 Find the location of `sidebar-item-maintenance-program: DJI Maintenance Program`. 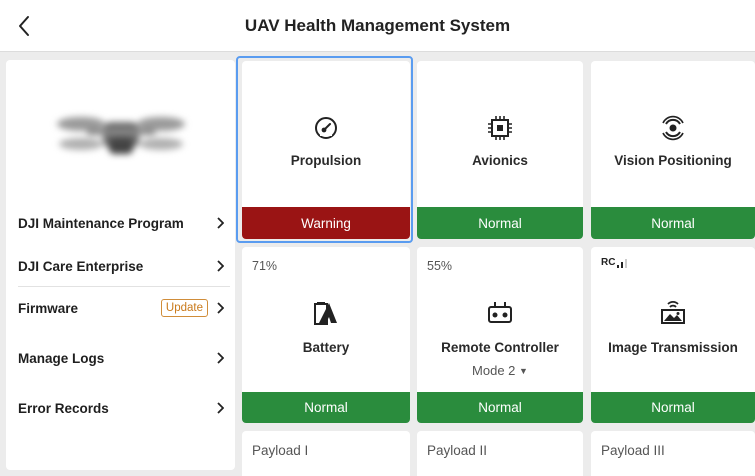

sidebar-item-maintenance-program: DJI Maintenance Program is located at coordinates (122, 223).